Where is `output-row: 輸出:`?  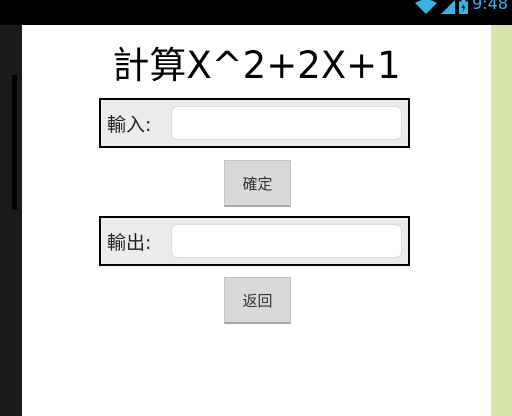
output-row: 輸出: is located at coordinates (254, 241).